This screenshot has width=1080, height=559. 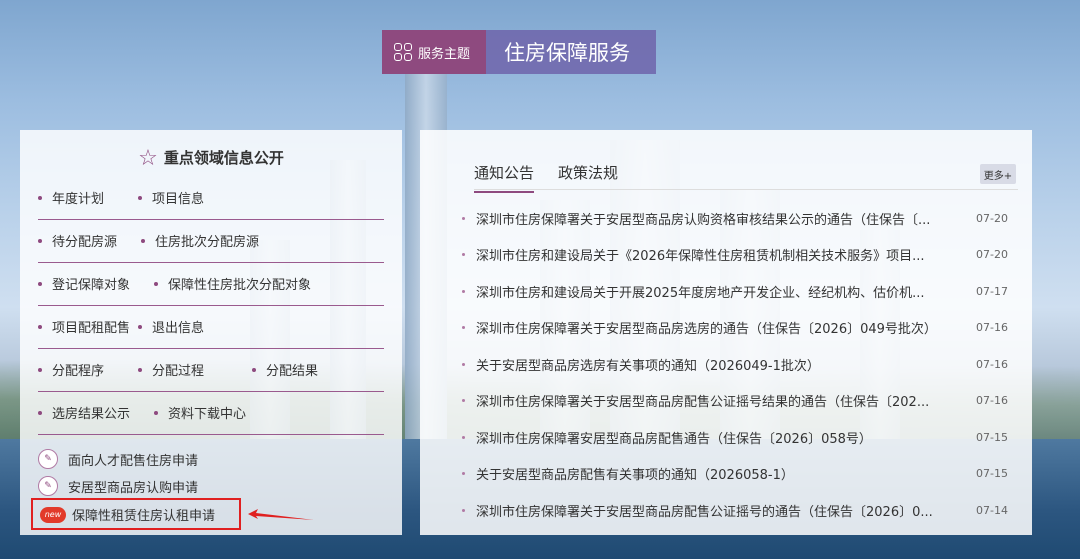 What do you see at coordinates (88, 326) in the screenshot?
I see `link-rental-sale: 项目配租配售` at bounding box center [88, 326].